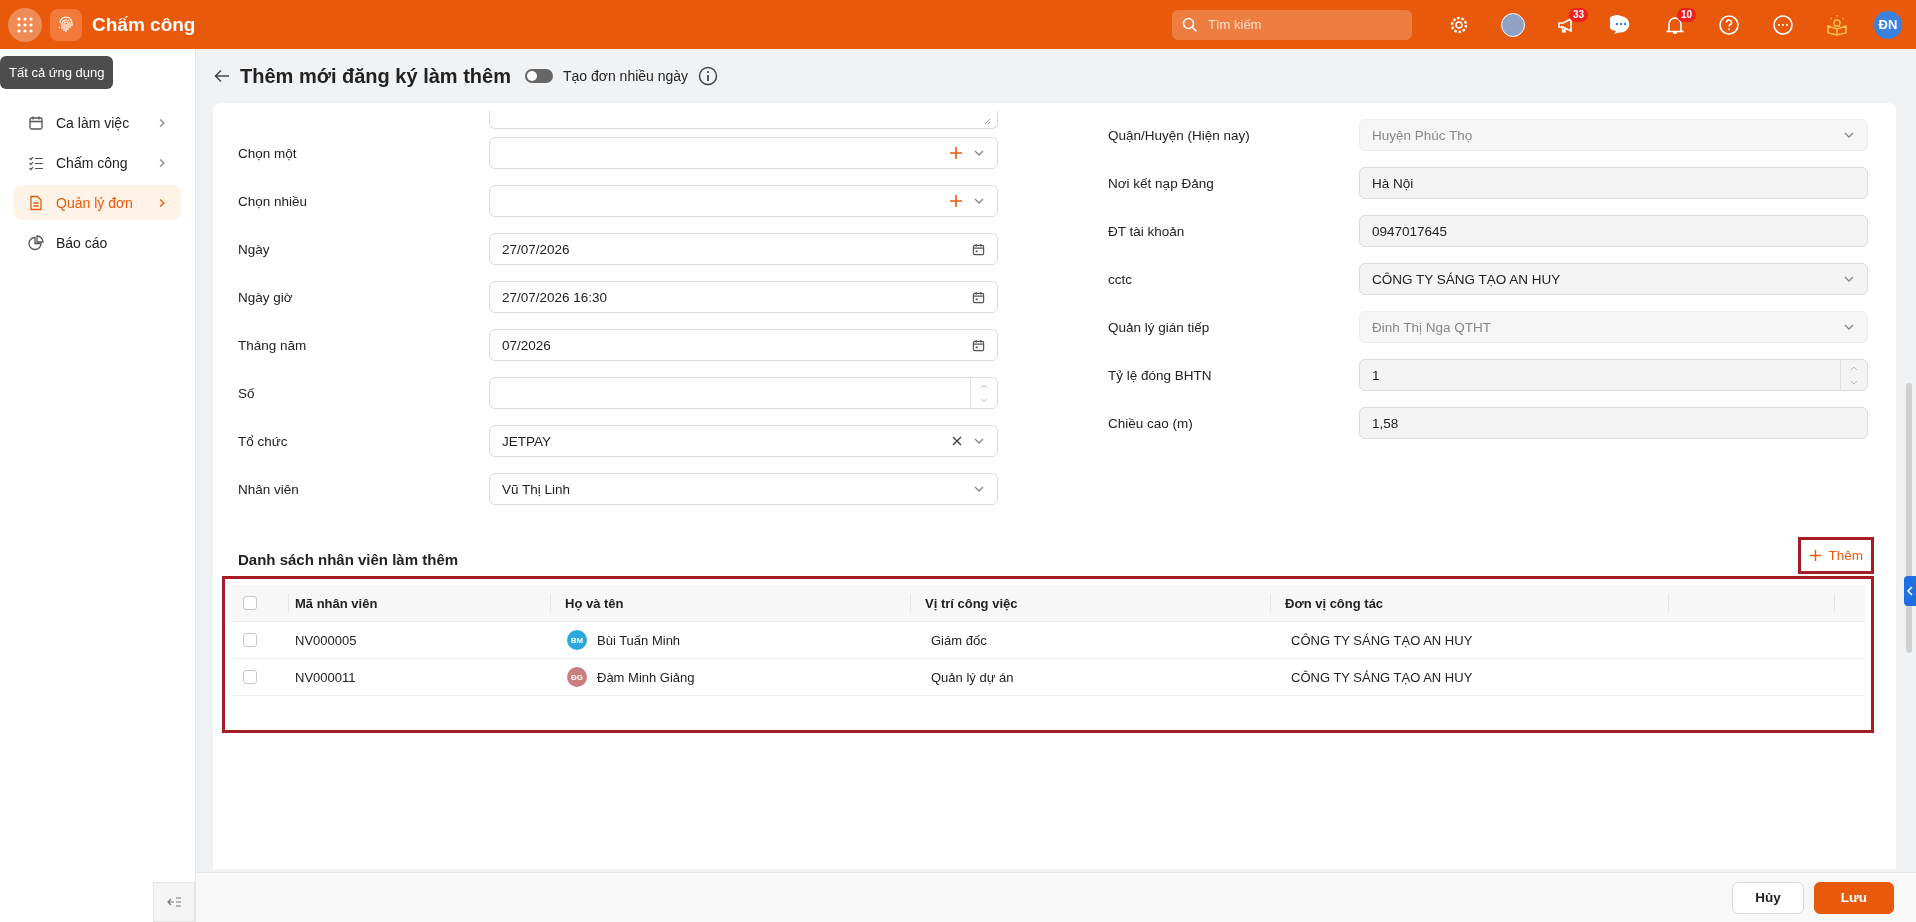 Image resolution: width=1916 pixels, height=922 pixels. I want to click on cancel-button: Hủy, so click(1768, 897).